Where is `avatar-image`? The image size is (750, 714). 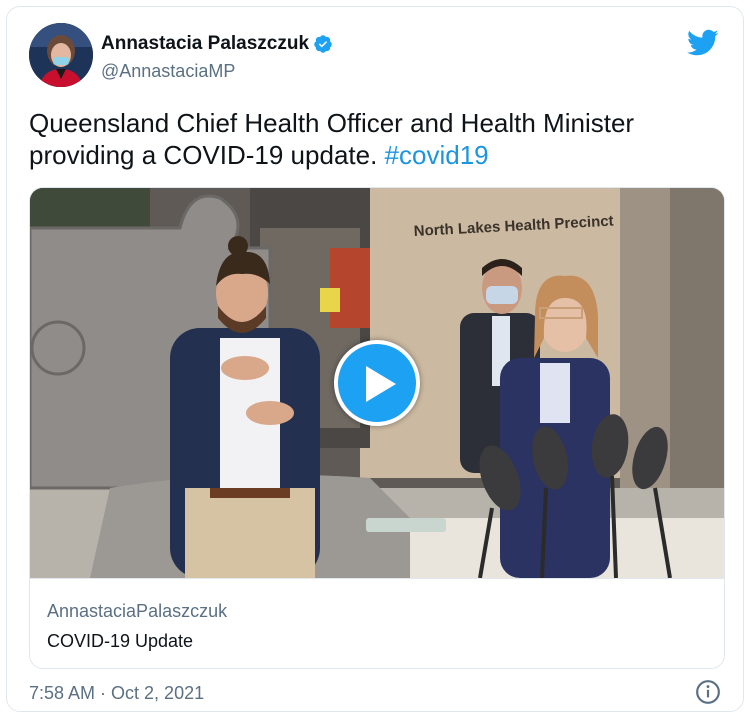 avatar-image is located at coordinates (61, 55).